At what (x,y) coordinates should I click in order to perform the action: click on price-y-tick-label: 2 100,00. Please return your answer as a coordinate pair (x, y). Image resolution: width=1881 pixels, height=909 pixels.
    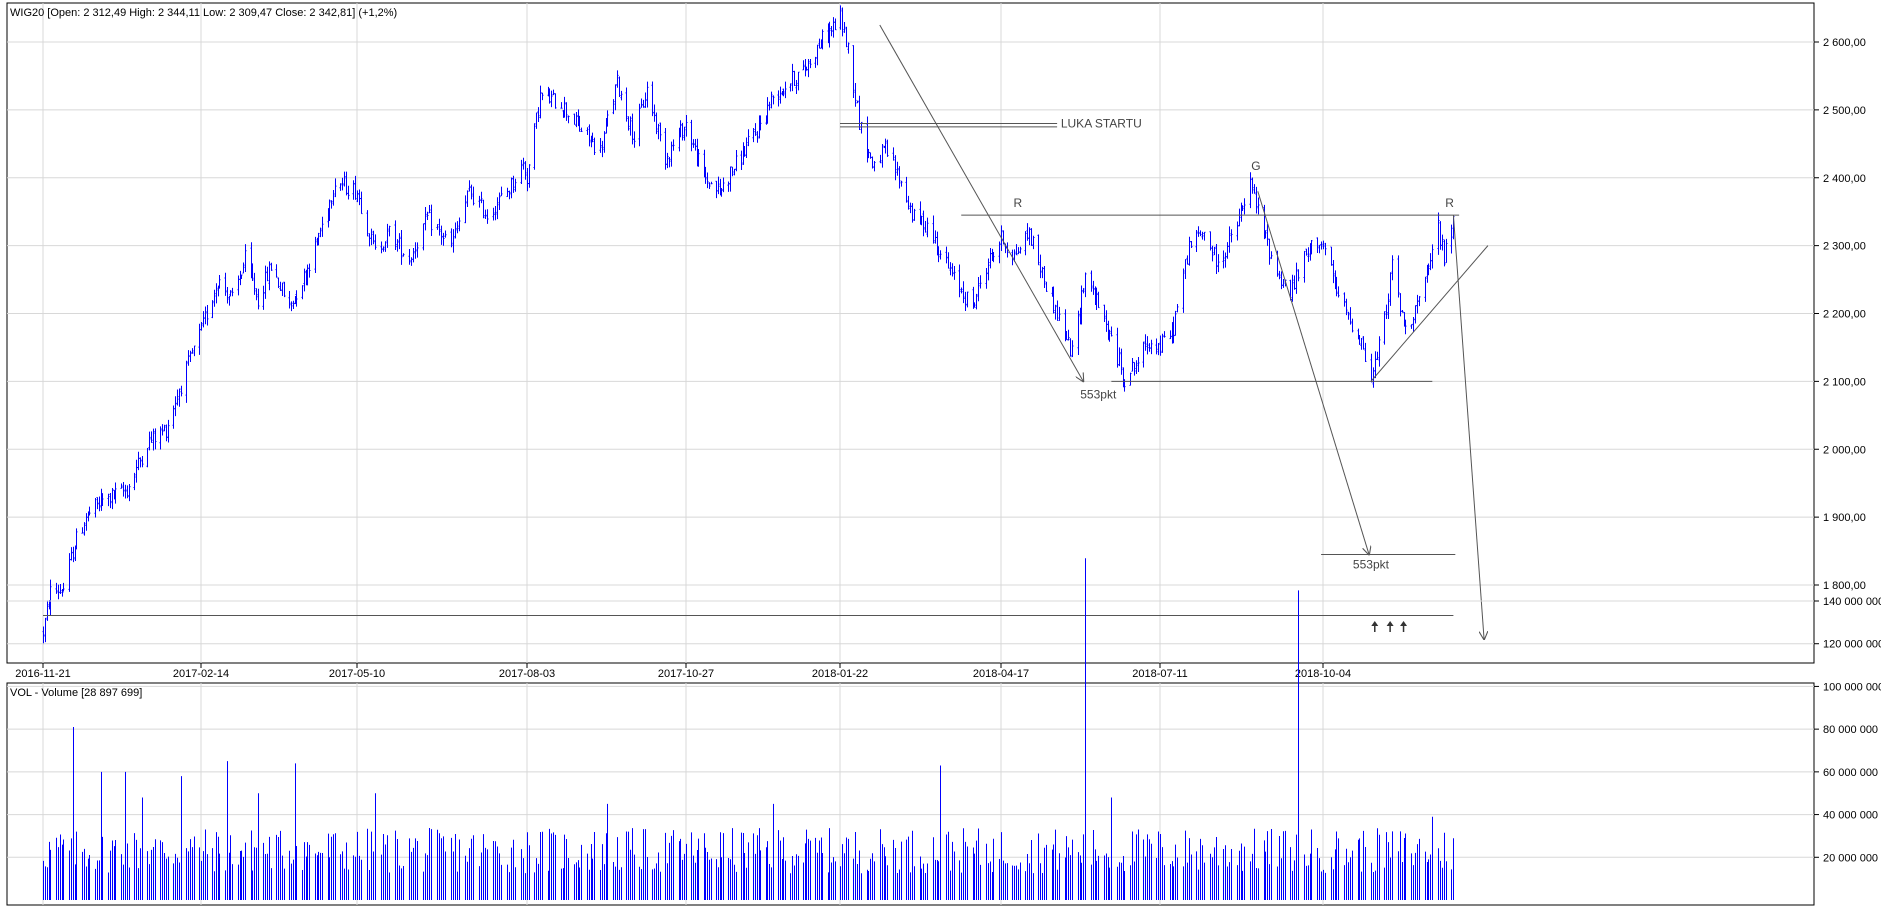
    Looking at the image, I should click on (1844, 382).